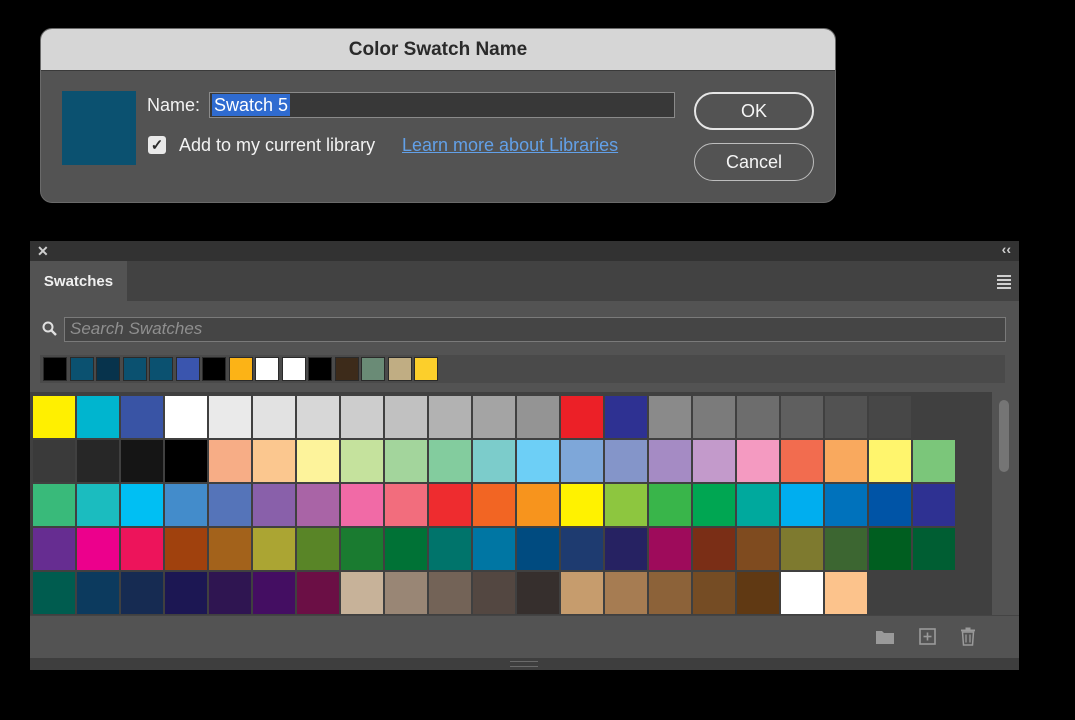 This screenshot has width=1075, height=720. I want to click on add-to-library-checkbox: ✓, so click(157, 145).